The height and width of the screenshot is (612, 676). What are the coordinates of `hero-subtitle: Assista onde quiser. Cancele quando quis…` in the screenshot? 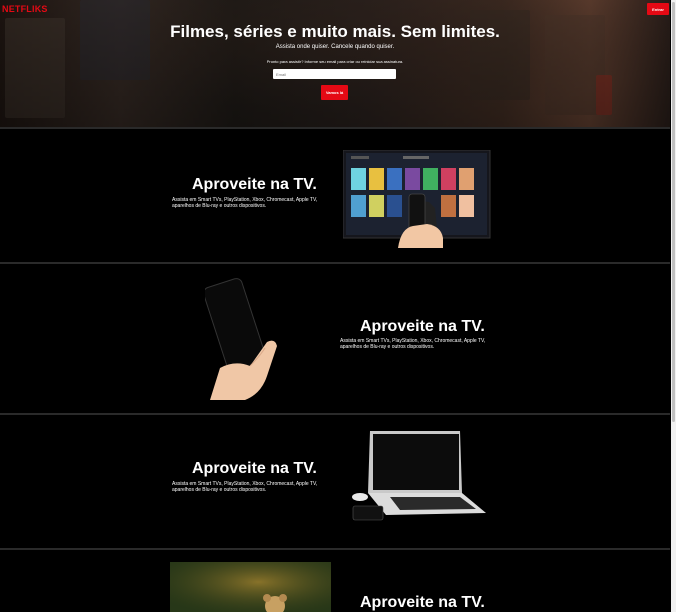 It's located at (335, 47).